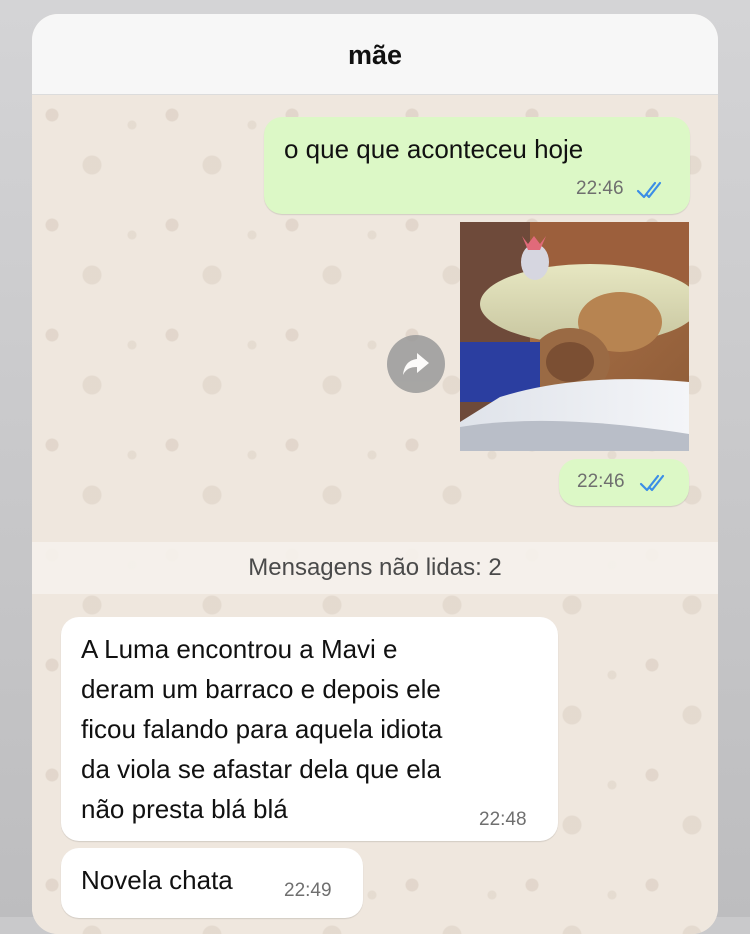 This screenshot has width=750, height=934. Describe the element at coordinates (308, 890) in the screenshot. I see `message-time: 22:49` at that location.